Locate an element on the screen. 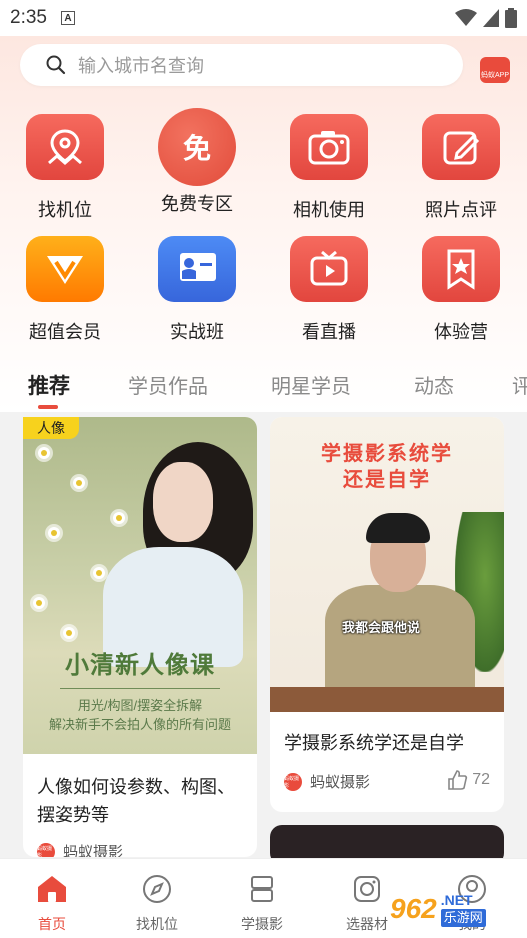  like-count: 72 is located at coordinates (481, 779).